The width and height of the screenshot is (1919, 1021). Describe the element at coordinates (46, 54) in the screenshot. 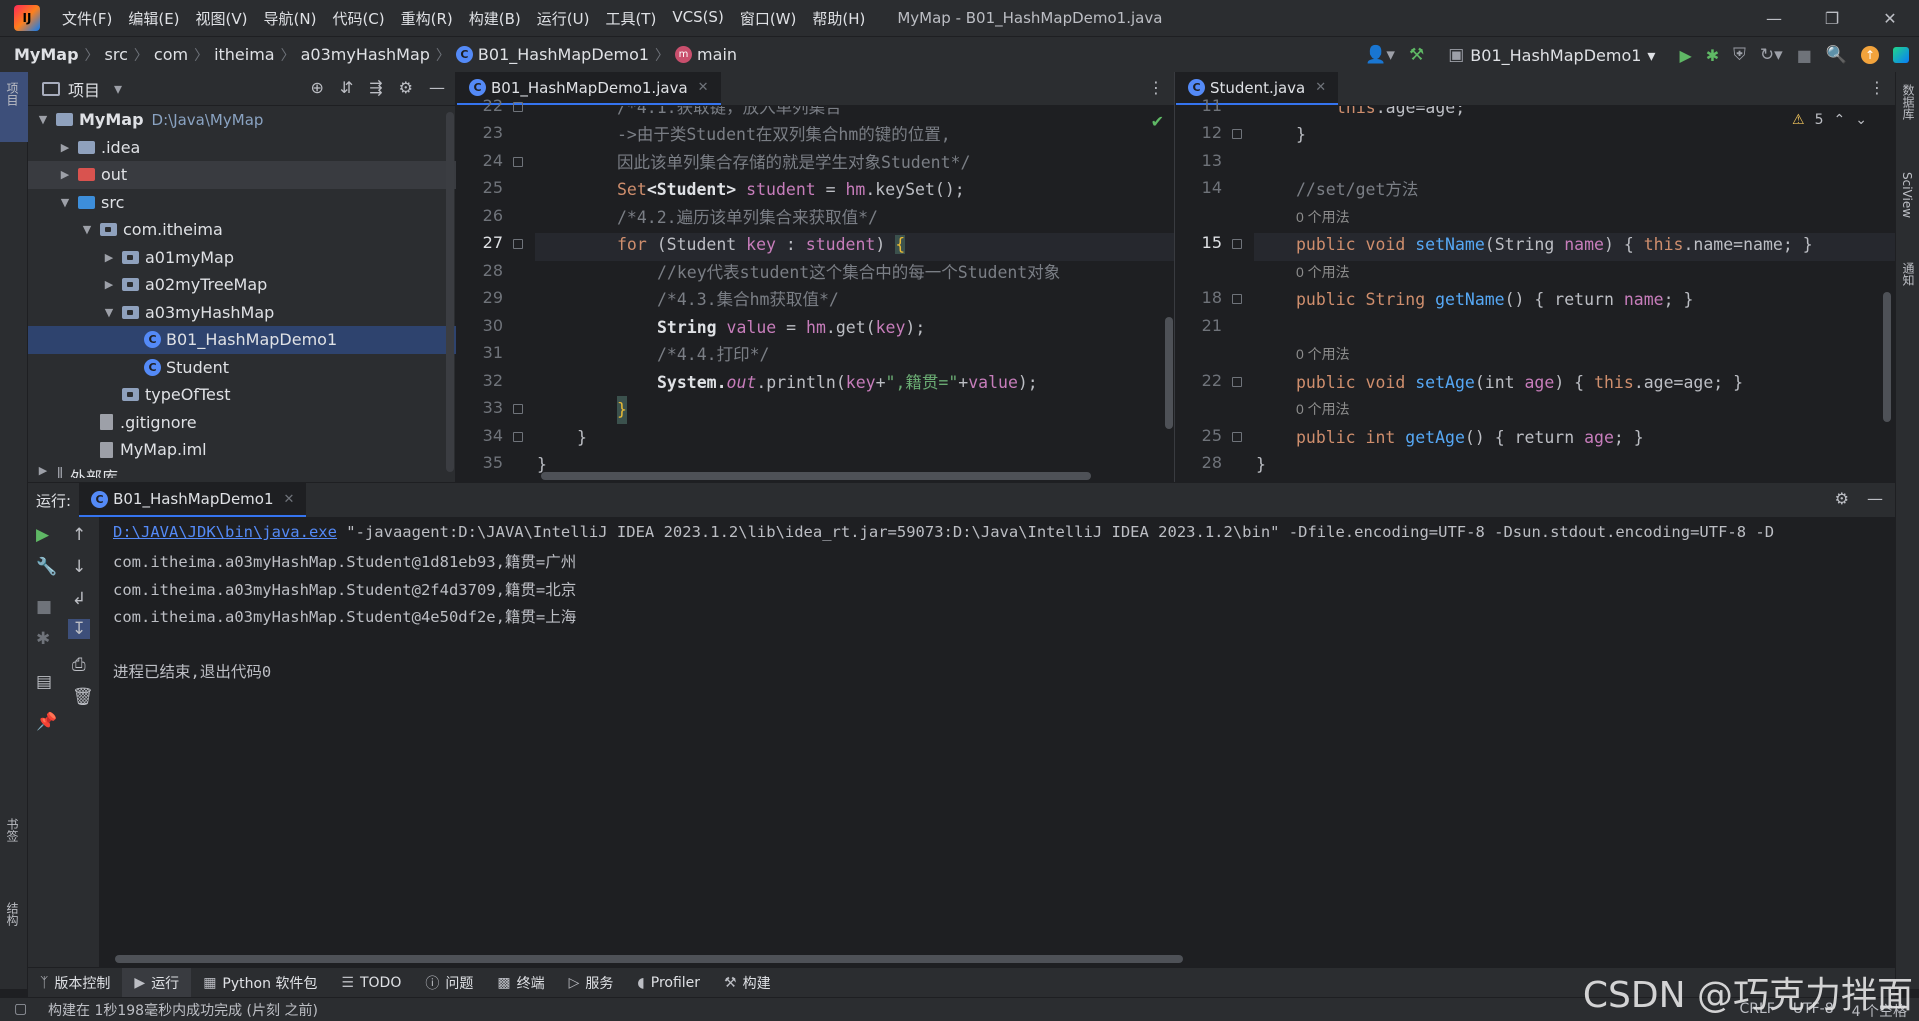

I see `breadcrumb-project: MyMap` at that location.